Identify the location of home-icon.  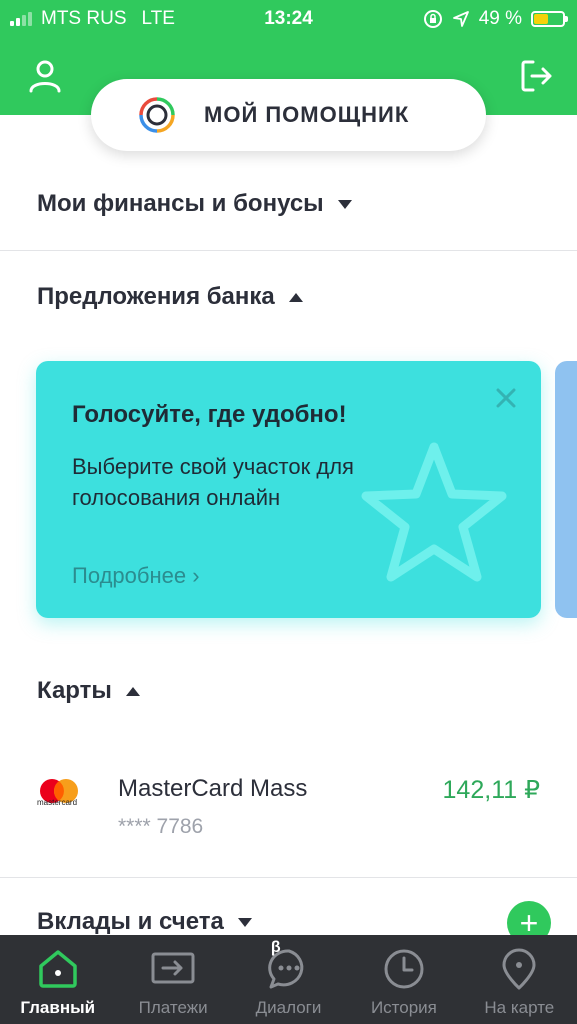
(57, 969).